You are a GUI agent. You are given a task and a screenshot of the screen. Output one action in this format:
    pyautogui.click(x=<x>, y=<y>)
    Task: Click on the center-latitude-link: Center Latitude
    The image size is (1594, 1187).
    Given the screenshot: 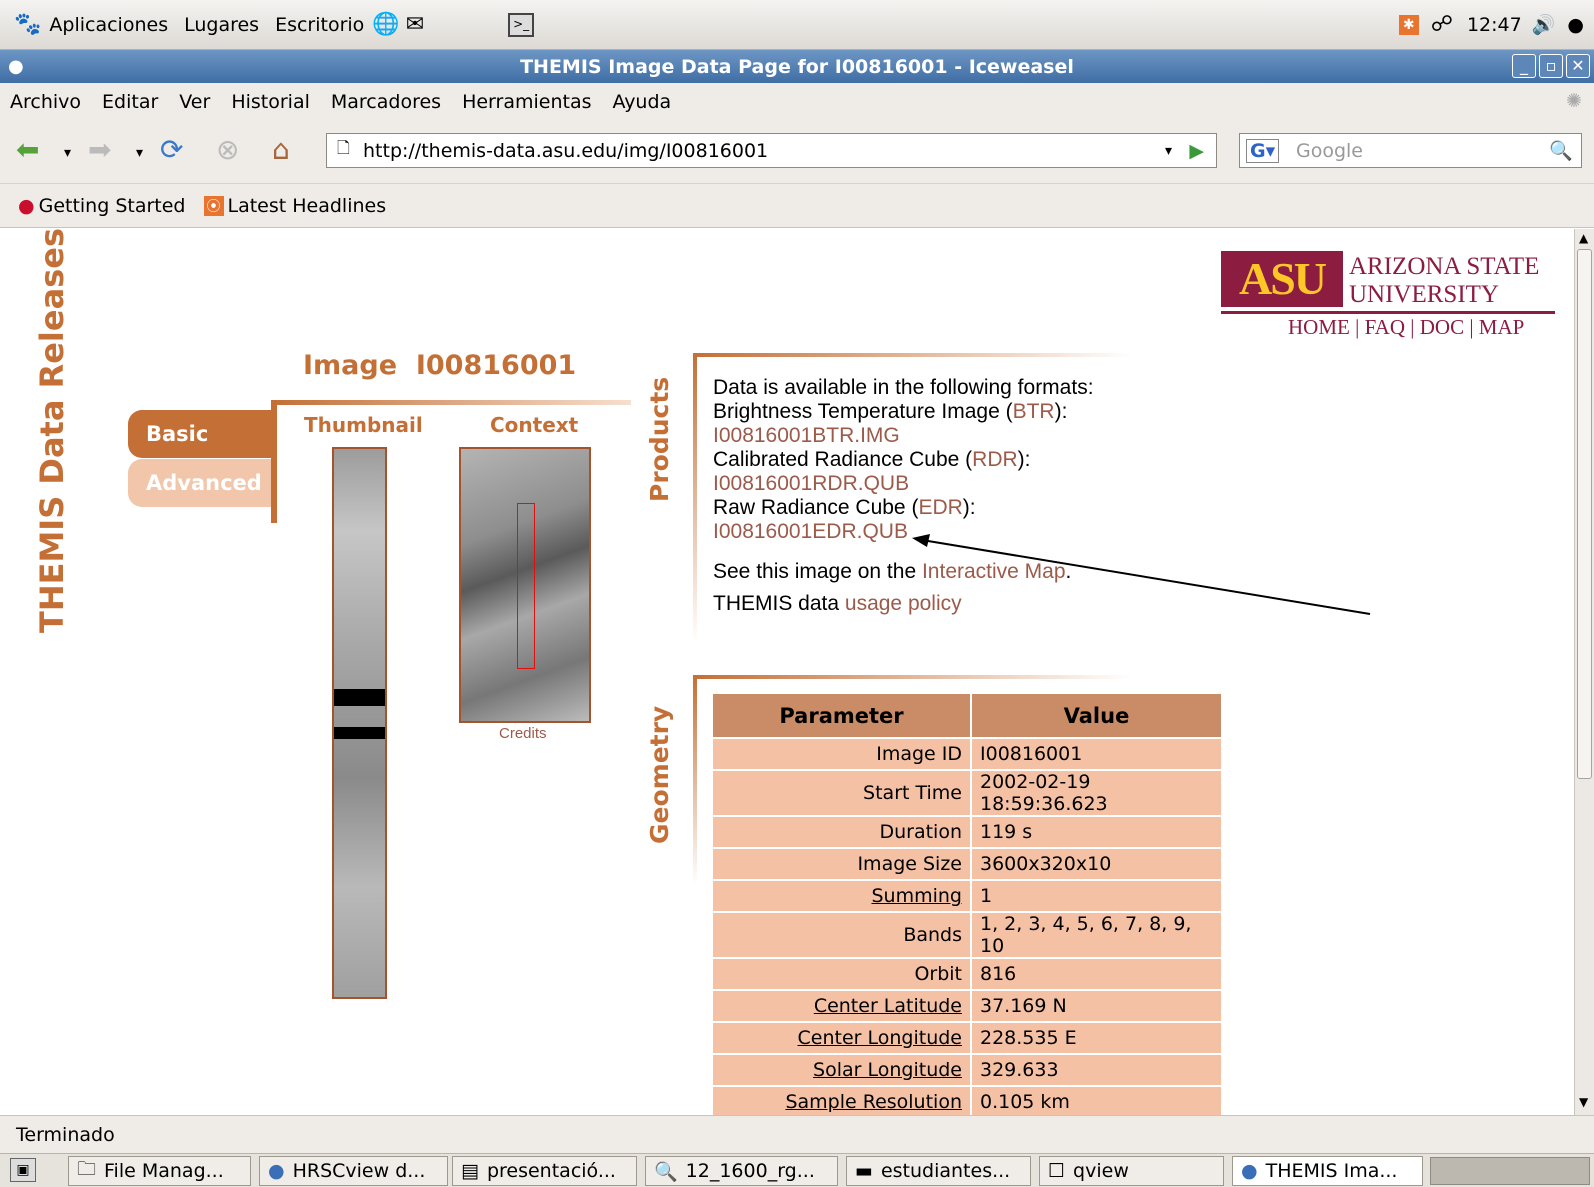 What is the action you would take?
    pyautogui.click(x=888, y=1006)
    